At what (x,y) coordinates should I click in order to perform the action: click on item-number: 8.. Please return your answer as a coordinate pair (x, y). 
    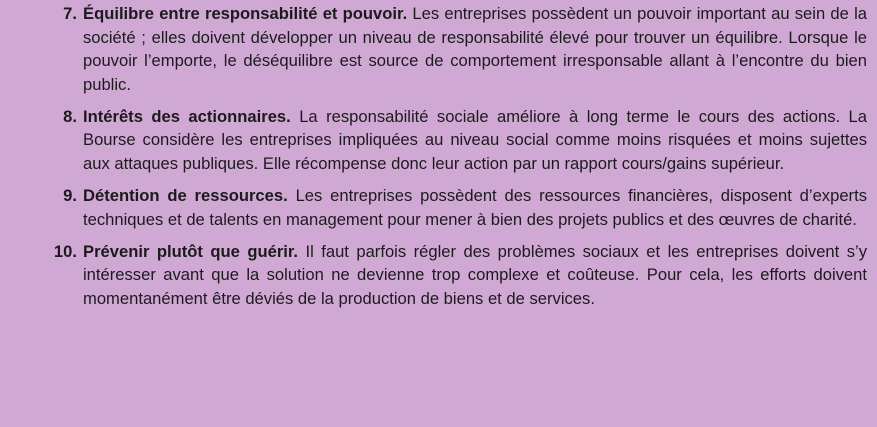
    Looking at the image, I should click on (70, 116).